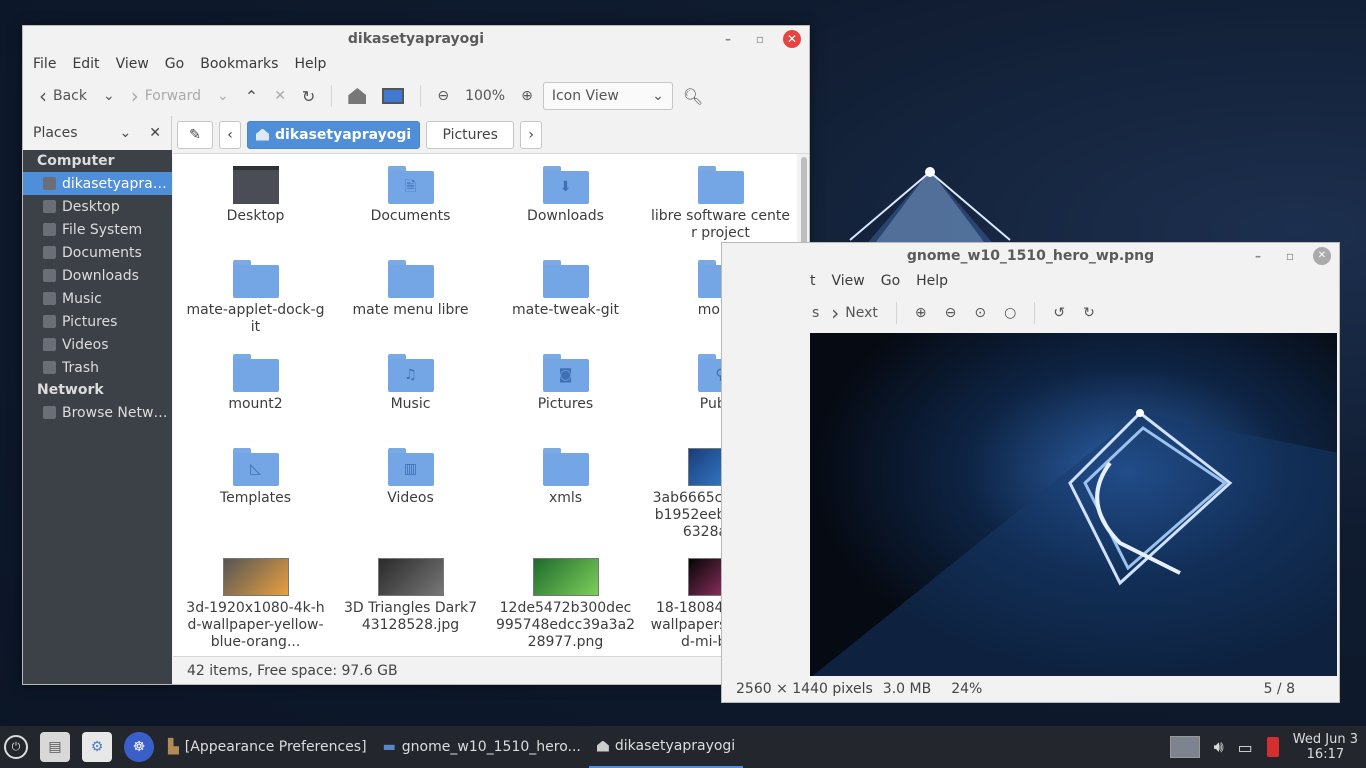  I want to click on sidebar-item-dikasetyaprayogi: dikasetyaprayogi, so click(97, 183).